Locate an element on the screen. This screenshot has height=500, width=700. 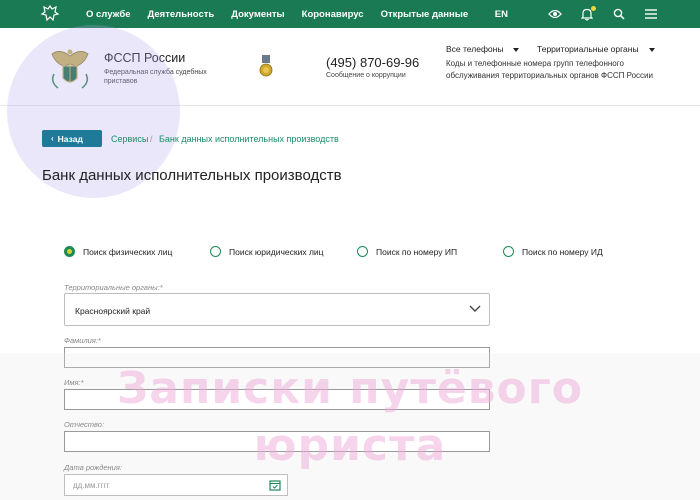
chevron-down-icon is located at coordinates (475, 308).